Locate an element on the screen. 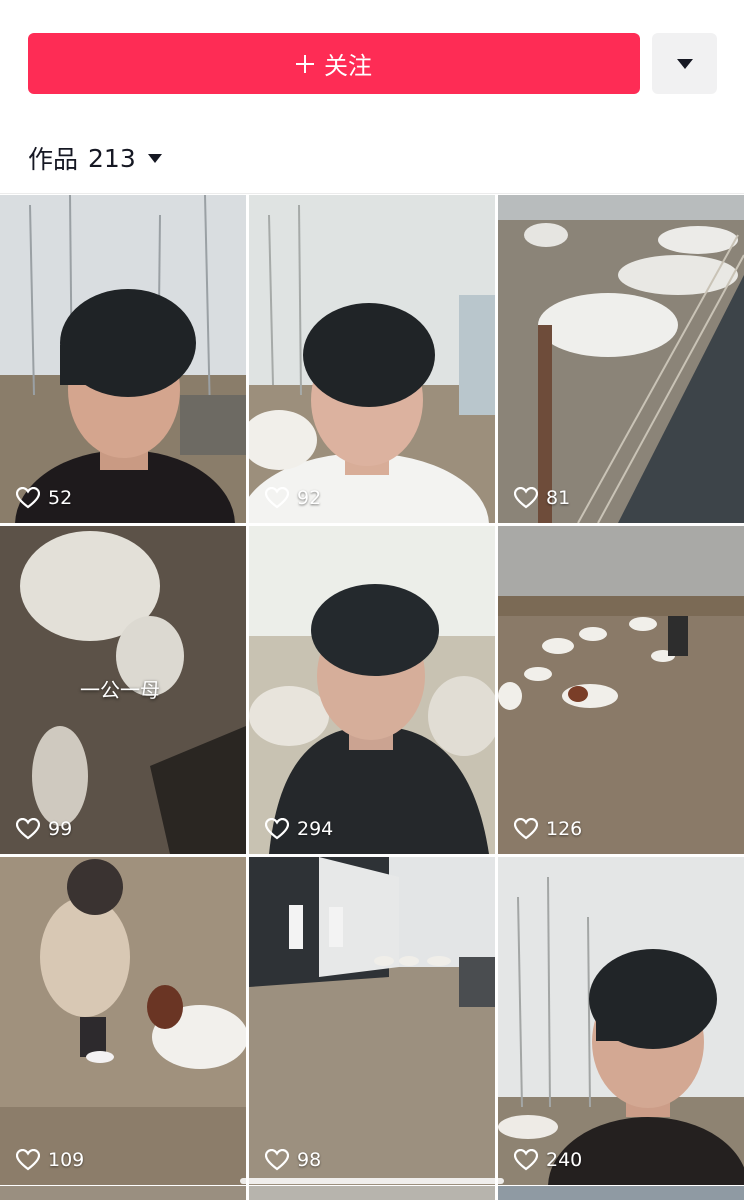 The height and width of the screenshot is (1200, 744). likes-count: 109 is located at coordinates (66, 1160).